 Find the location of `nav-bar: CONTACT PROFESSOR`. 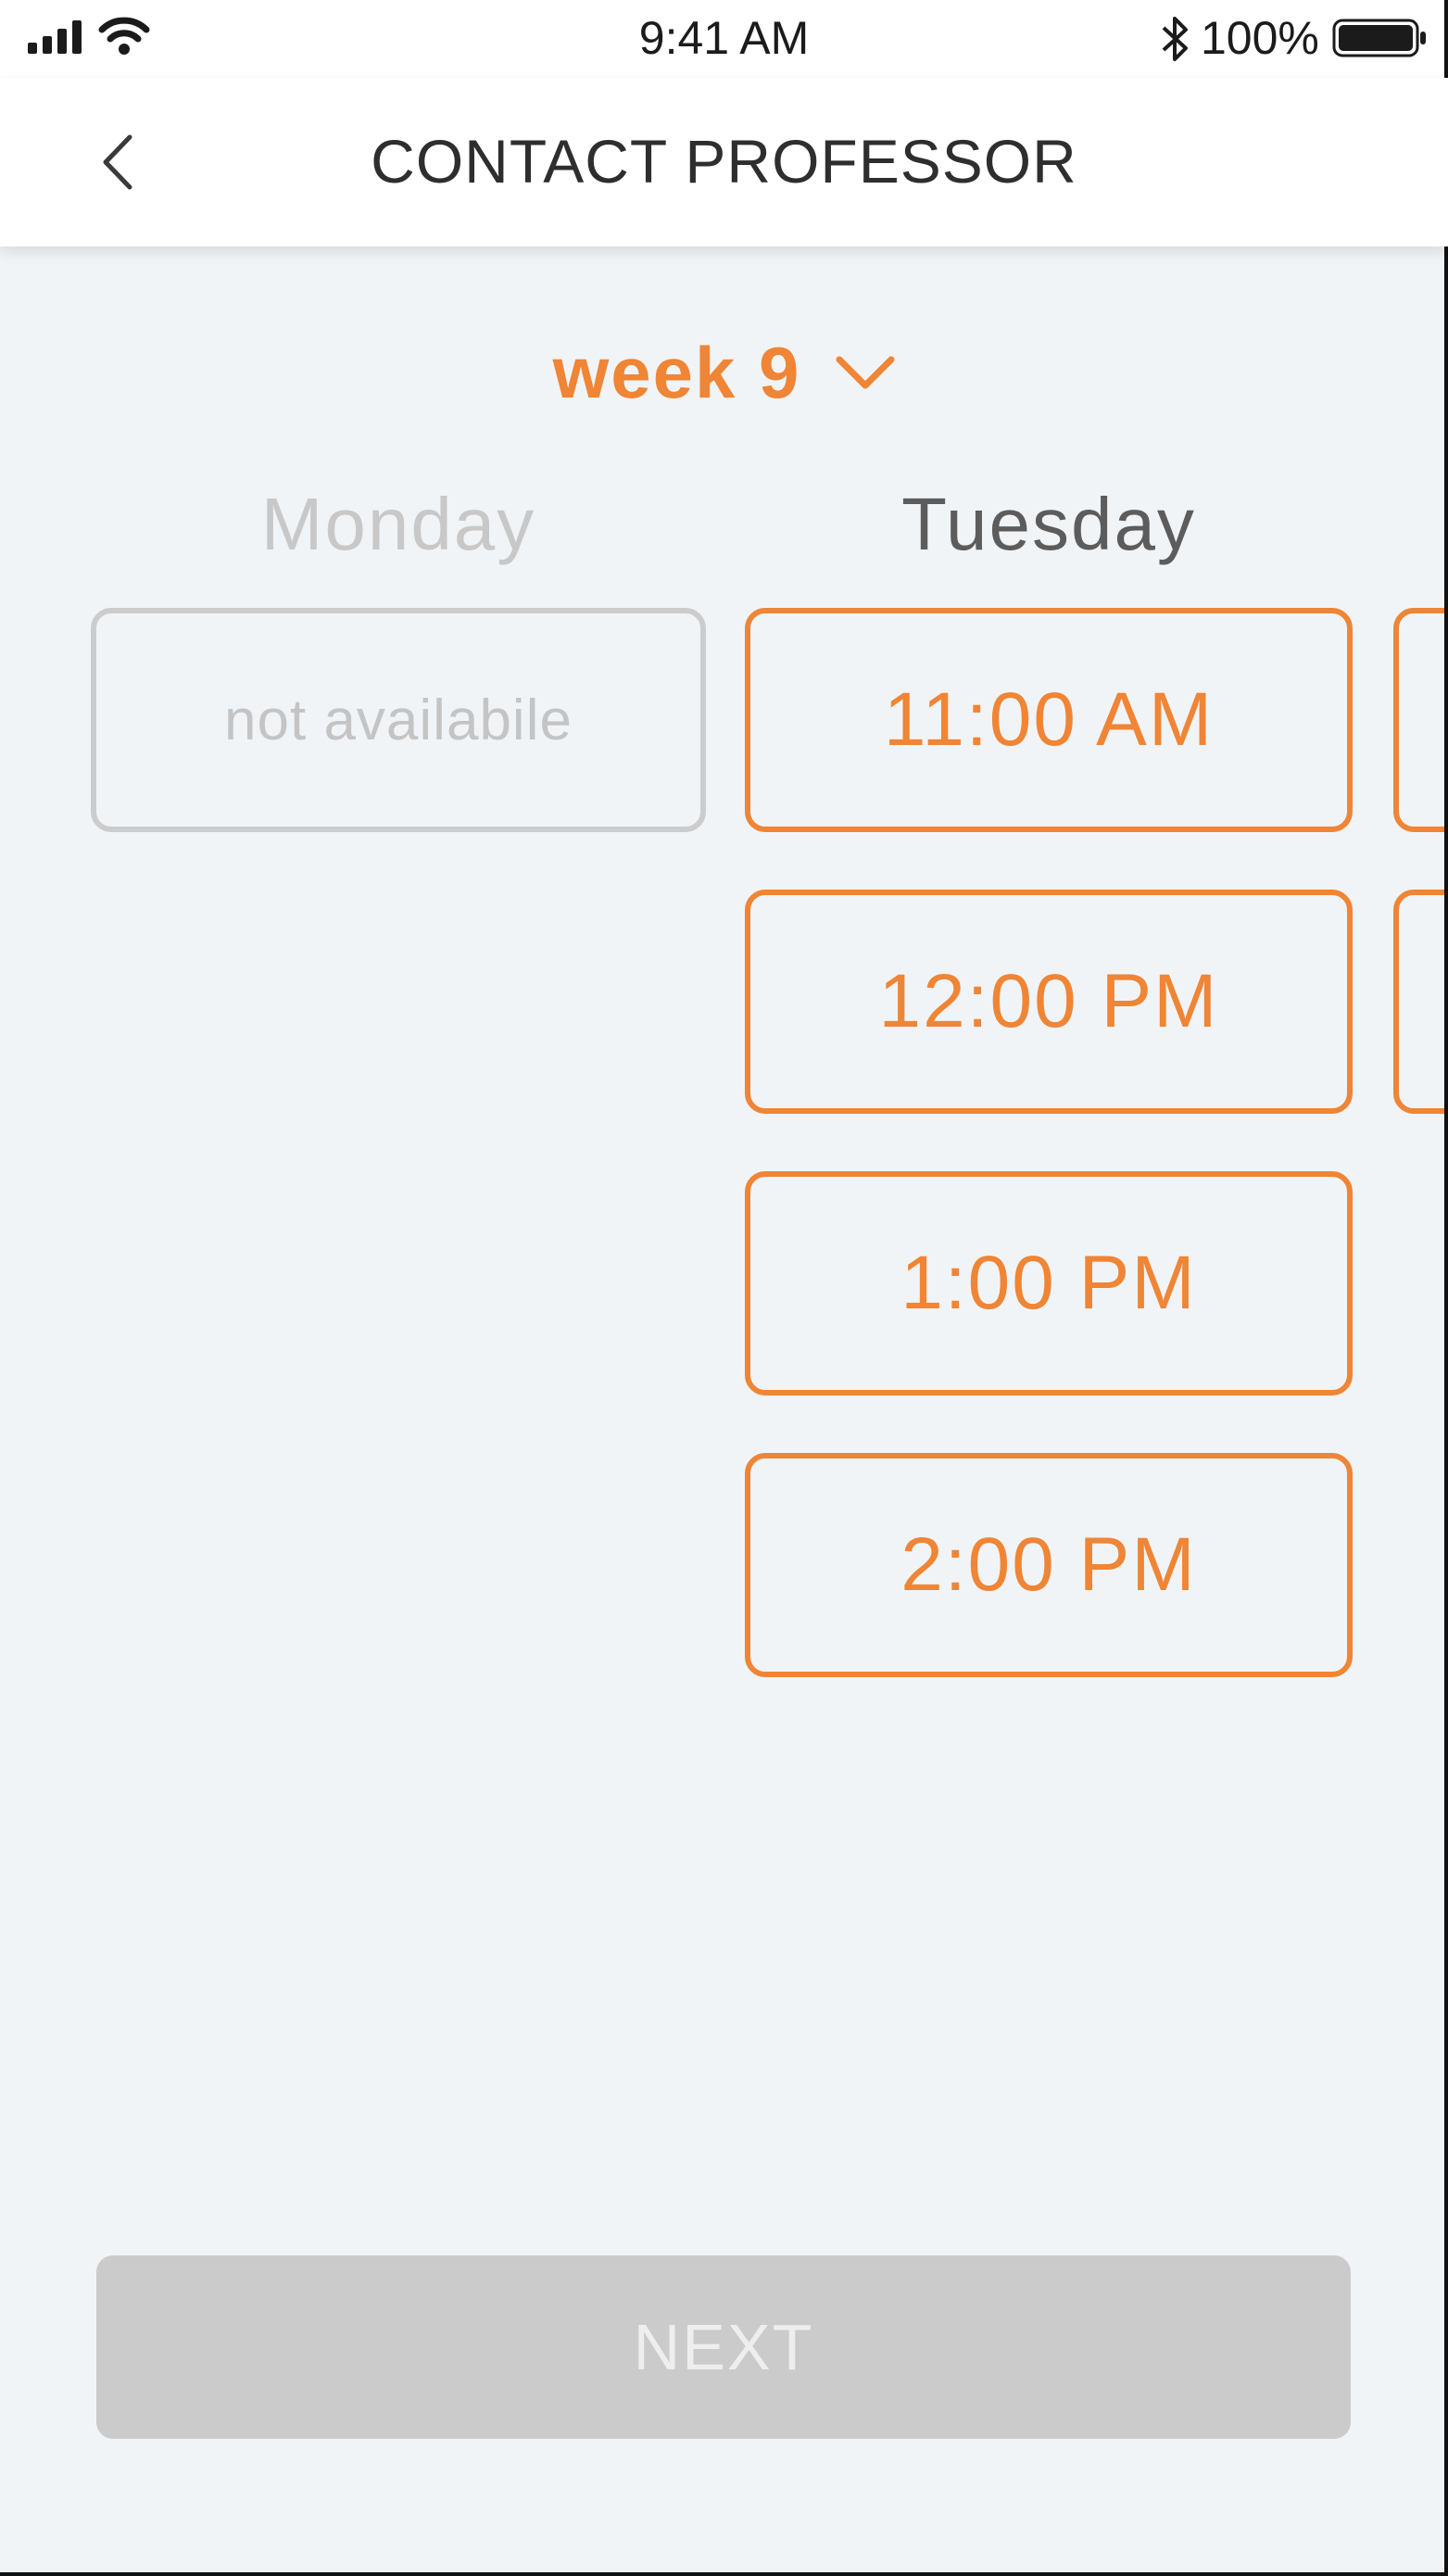

nav-bar: CONTACT PROFESSOR is located at coordinates (724, 162).